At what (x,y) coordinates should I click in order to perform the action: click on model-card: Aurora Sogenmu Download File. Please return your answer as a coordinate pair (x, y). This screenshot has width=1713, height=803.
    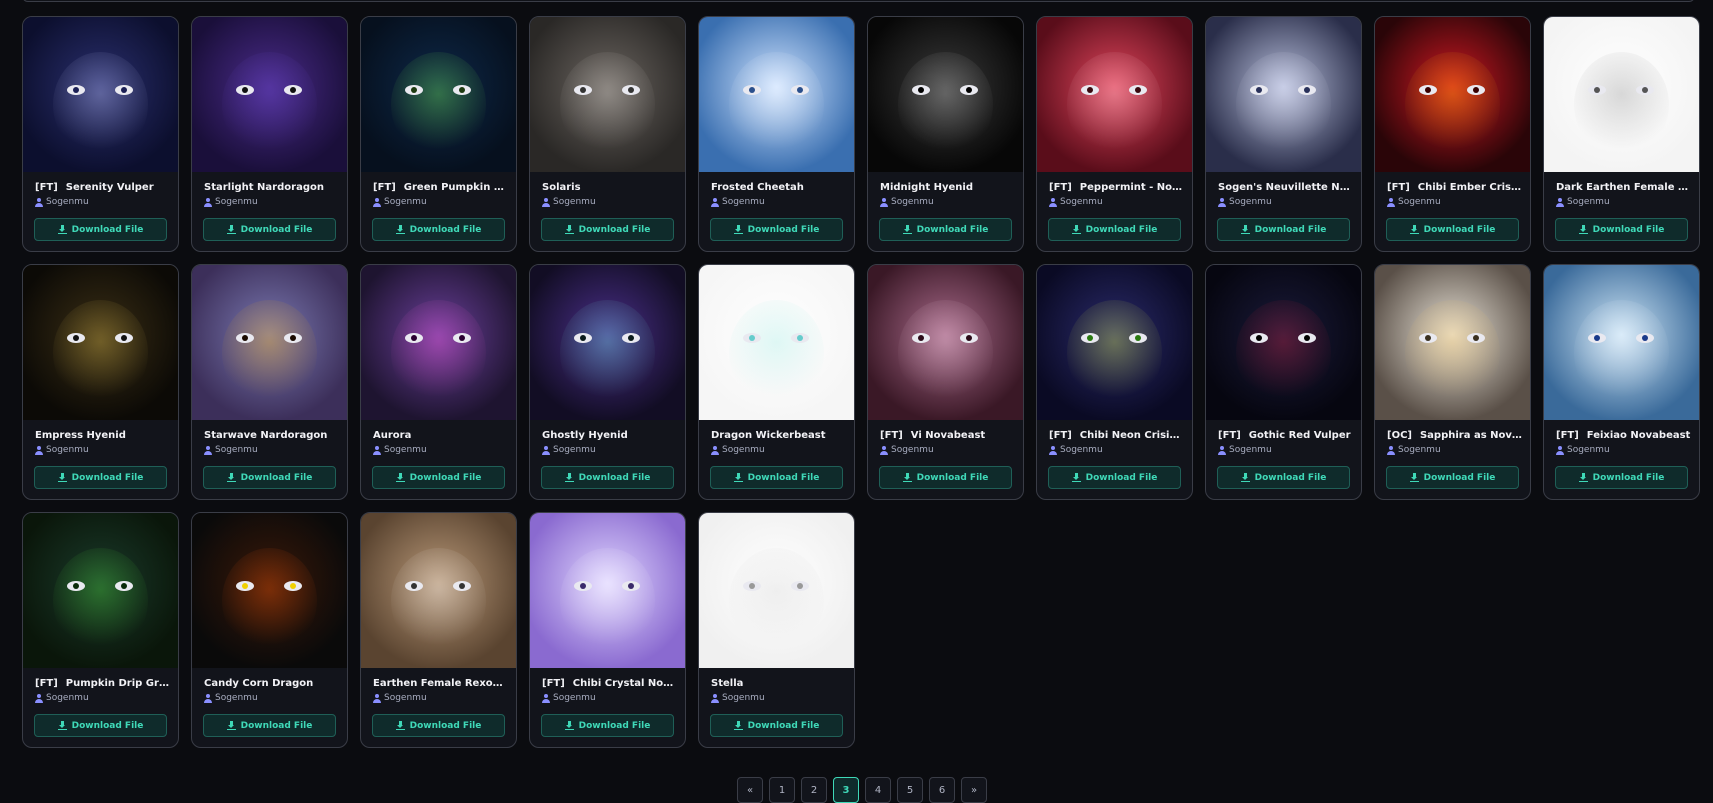
    Looking at the image, I should click on (438, 382).